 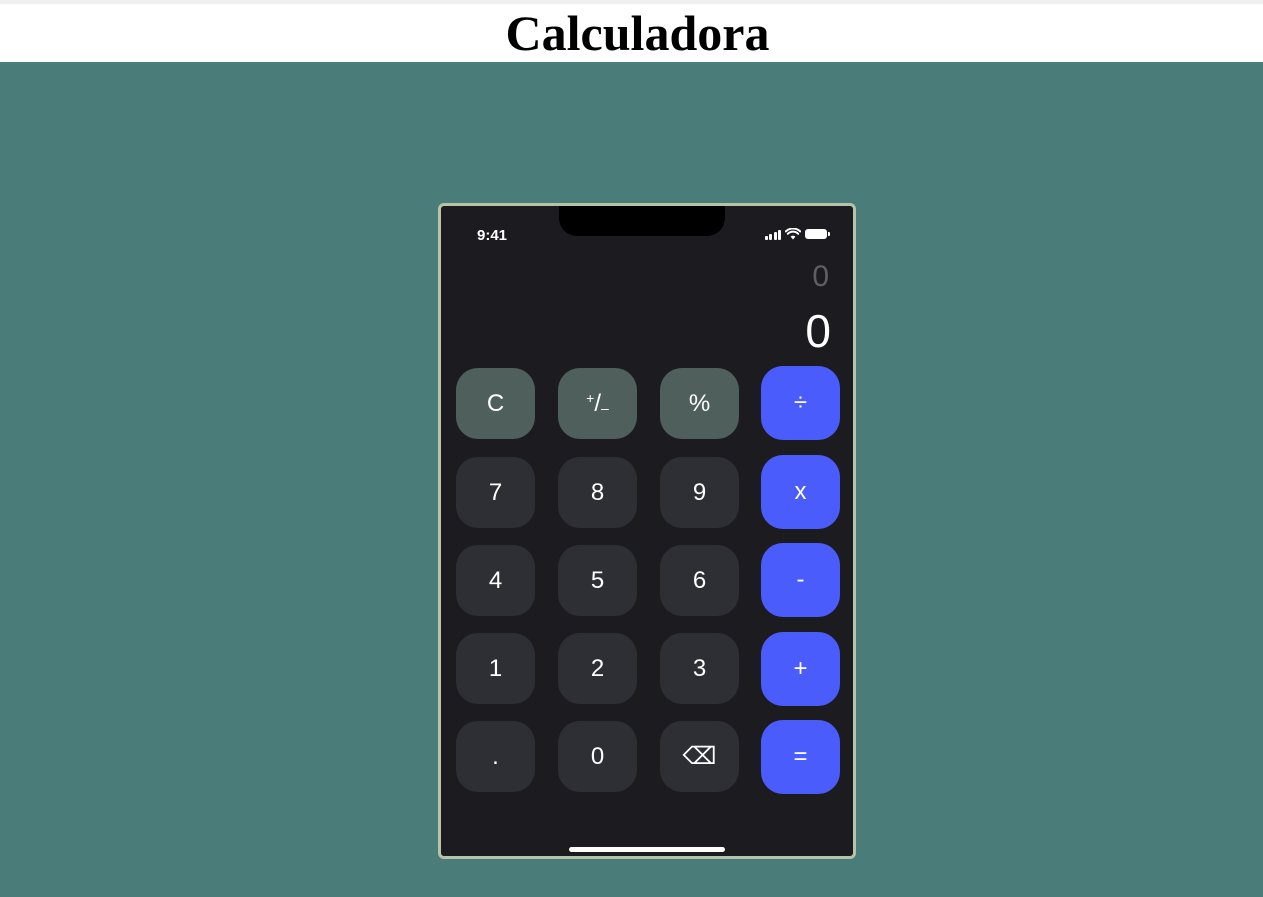 I want to click on backspace-button: ⌫, so click(x=699, y=756).